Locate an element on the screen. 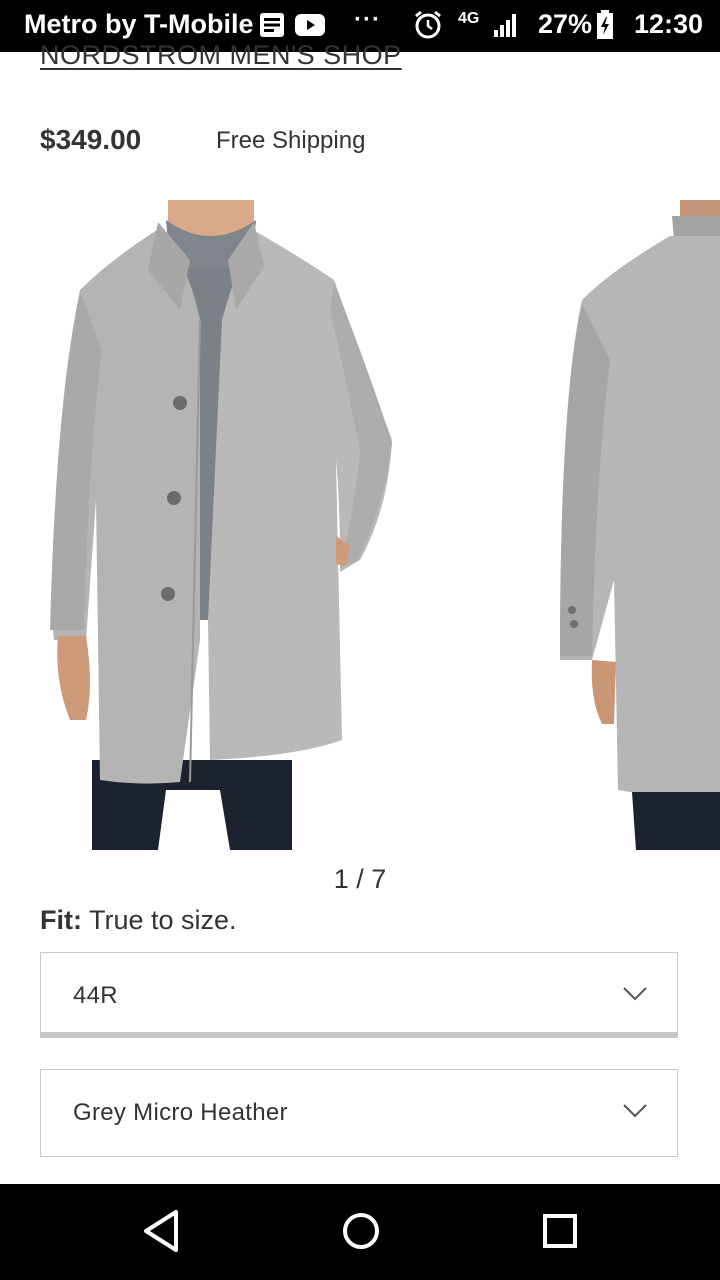 The width and height of the screenshot is (720, 1280). product-price: $349.00 is located at coordinates (91, 139).